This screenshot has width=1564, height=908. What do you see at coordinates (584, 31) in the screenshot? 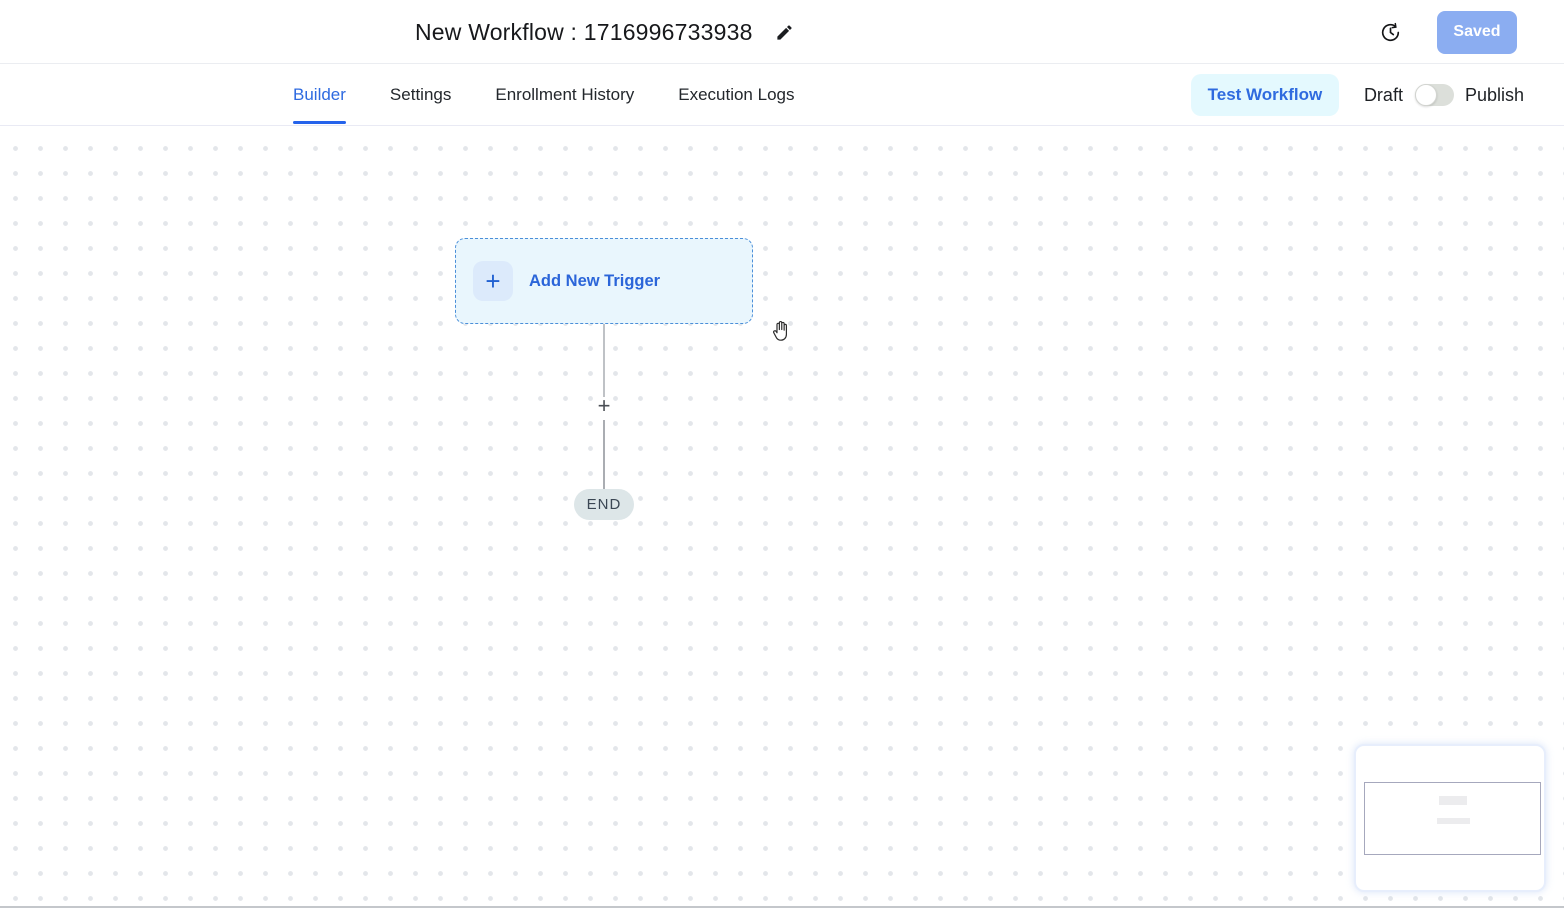
I see `page-title: New Workflow : 1716996733938` at bounding box center [584, 31].